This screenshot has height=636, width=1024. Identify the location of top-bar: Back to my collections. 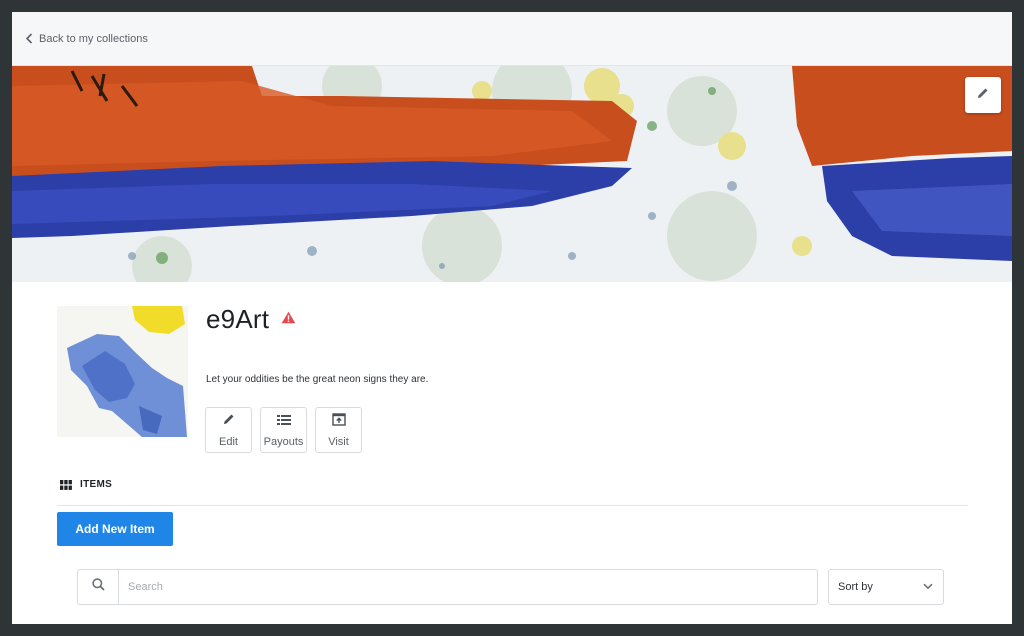
(512, 39).